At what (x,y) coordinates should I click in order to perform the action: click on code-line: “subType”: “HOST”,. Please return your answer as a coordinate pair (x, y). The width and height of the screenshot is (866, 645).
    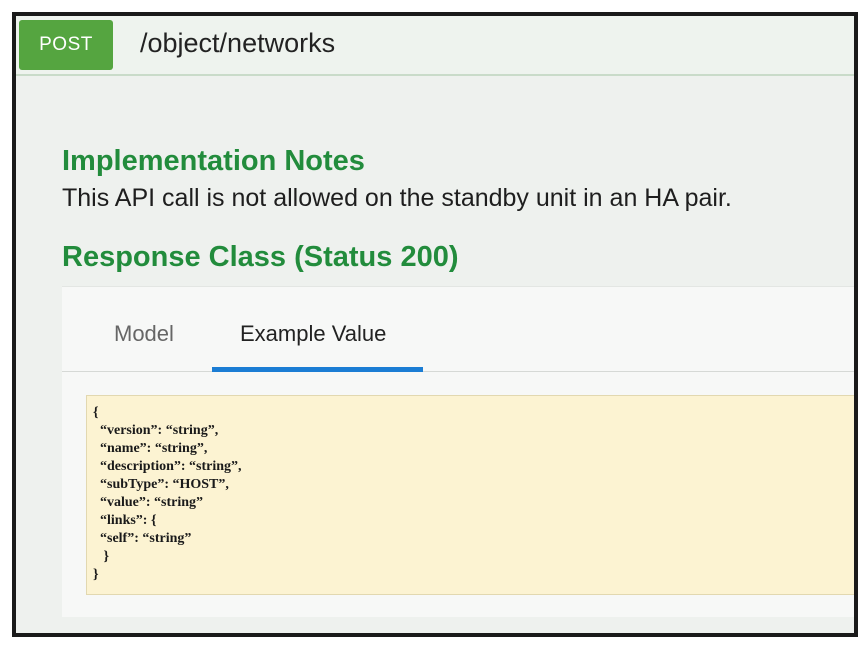
    Looking at the image, I should click on (161, 484).